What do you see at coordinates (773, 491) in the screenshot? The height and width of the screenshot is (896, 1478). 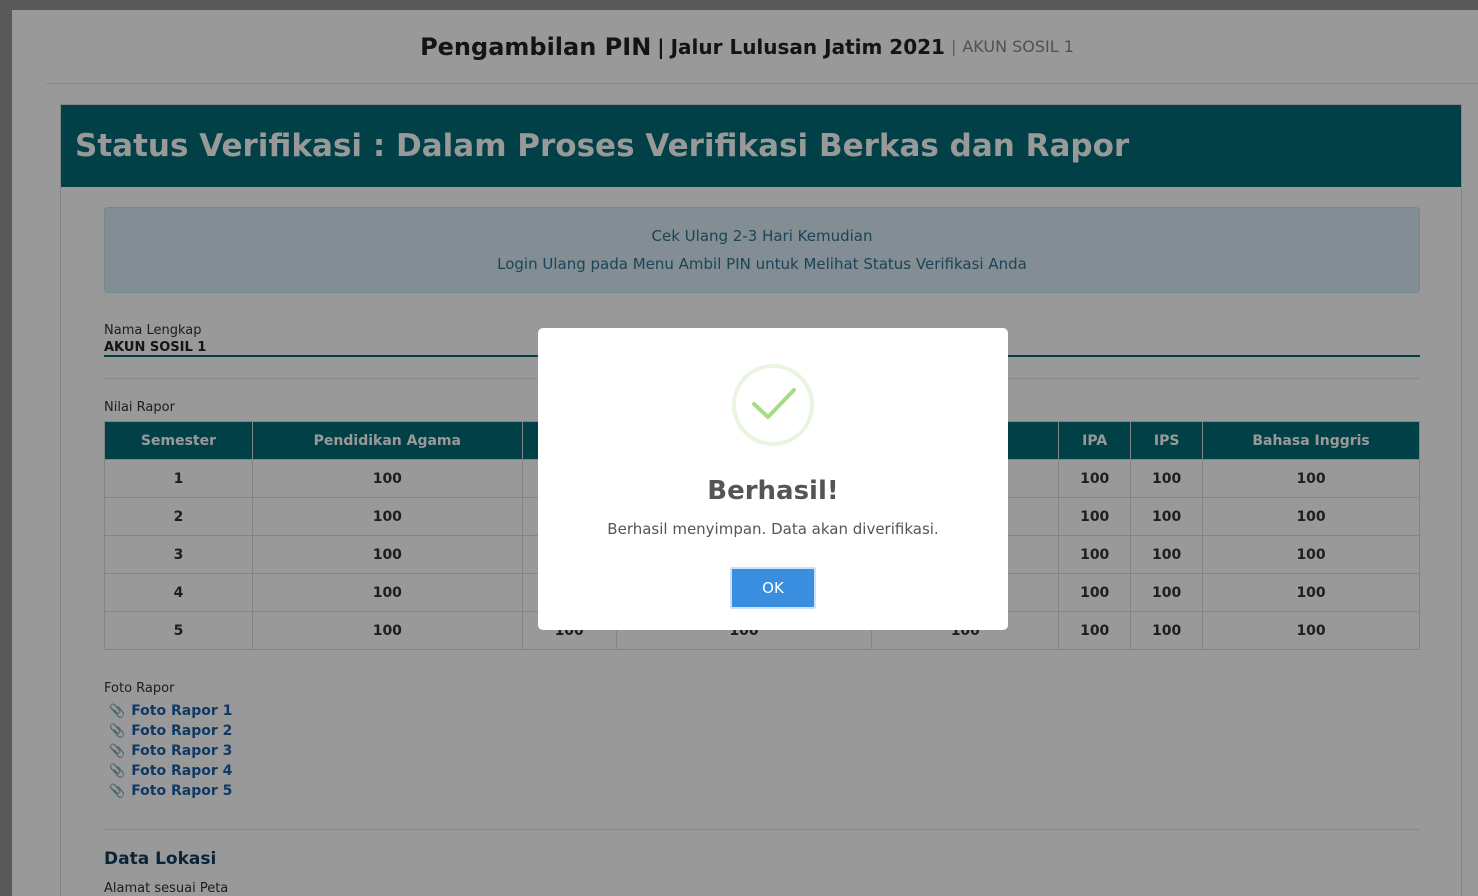 I see `dialog-title: Berhasil!` at bounding box center [773, 491].